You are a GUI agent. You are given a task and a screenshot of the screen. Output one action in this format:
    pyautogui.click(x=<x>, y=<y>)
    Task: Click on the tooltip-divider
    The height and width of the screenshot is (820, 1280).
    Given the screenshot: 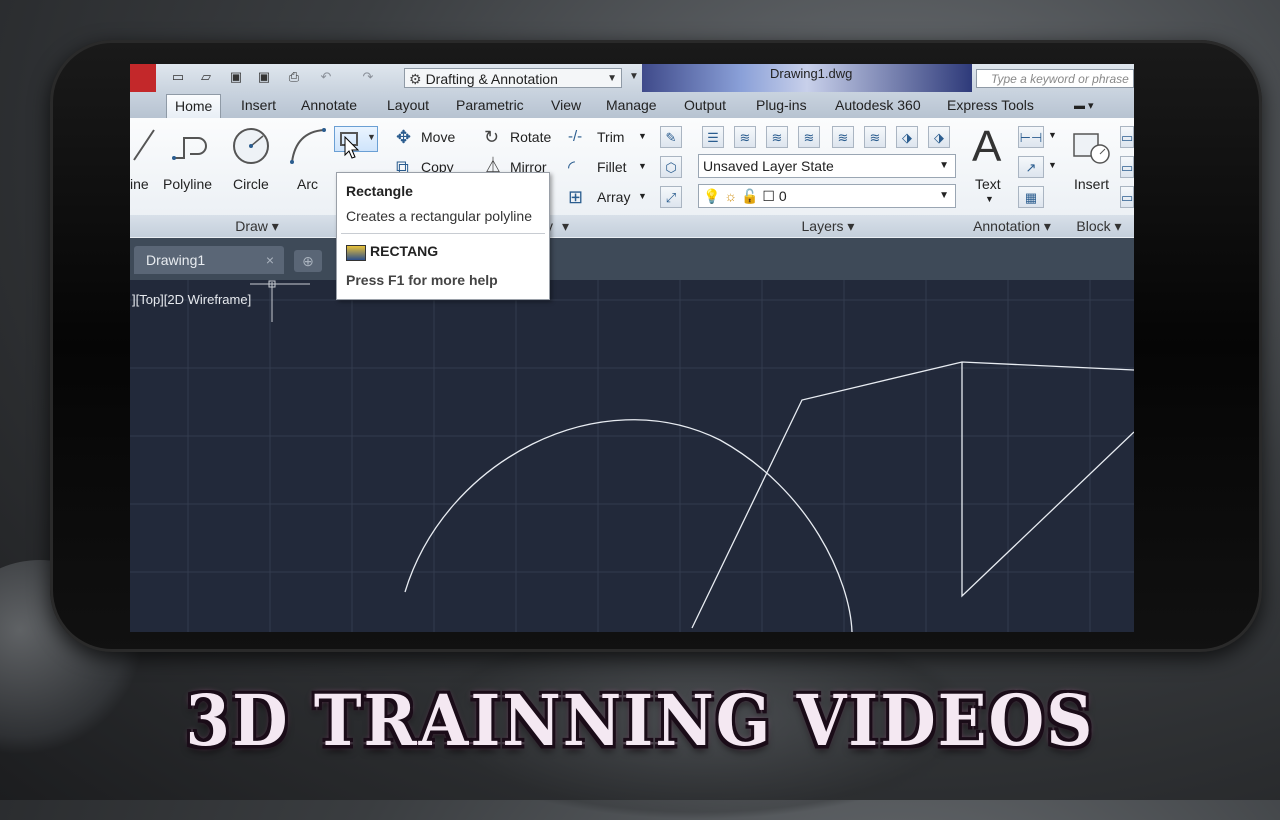 What is the action you would take?
    pyautogui.click(x=443, y=233)
    